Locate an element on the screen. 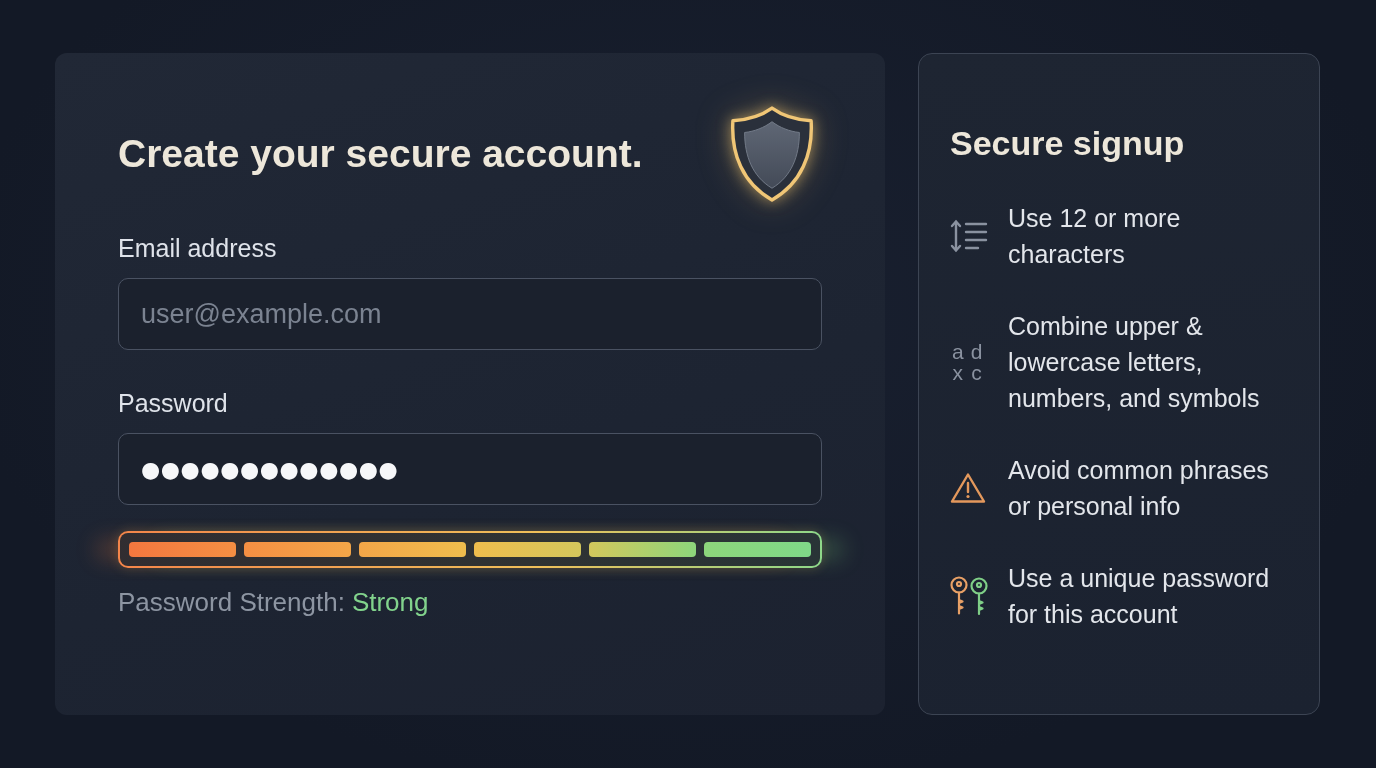 The width and height of the screenshot is (1376, 768). strength-value: Strong is located at coordinates (390, 602).